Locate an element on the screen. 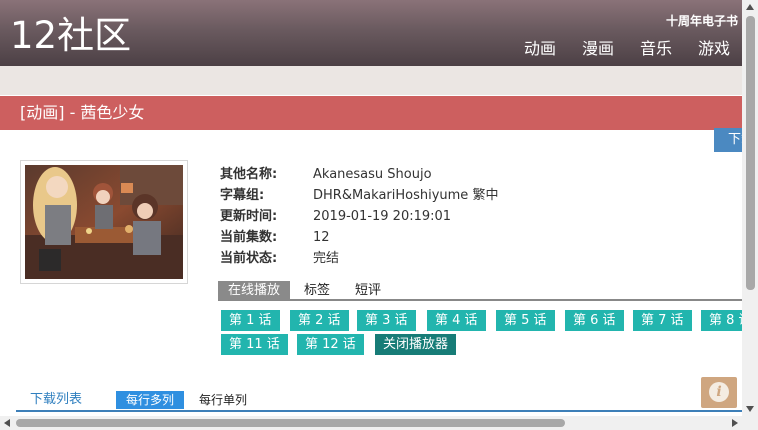 This screenshot has width=758, height=430. nav-item-music: 音乐 is located at coordinates (656, 49).